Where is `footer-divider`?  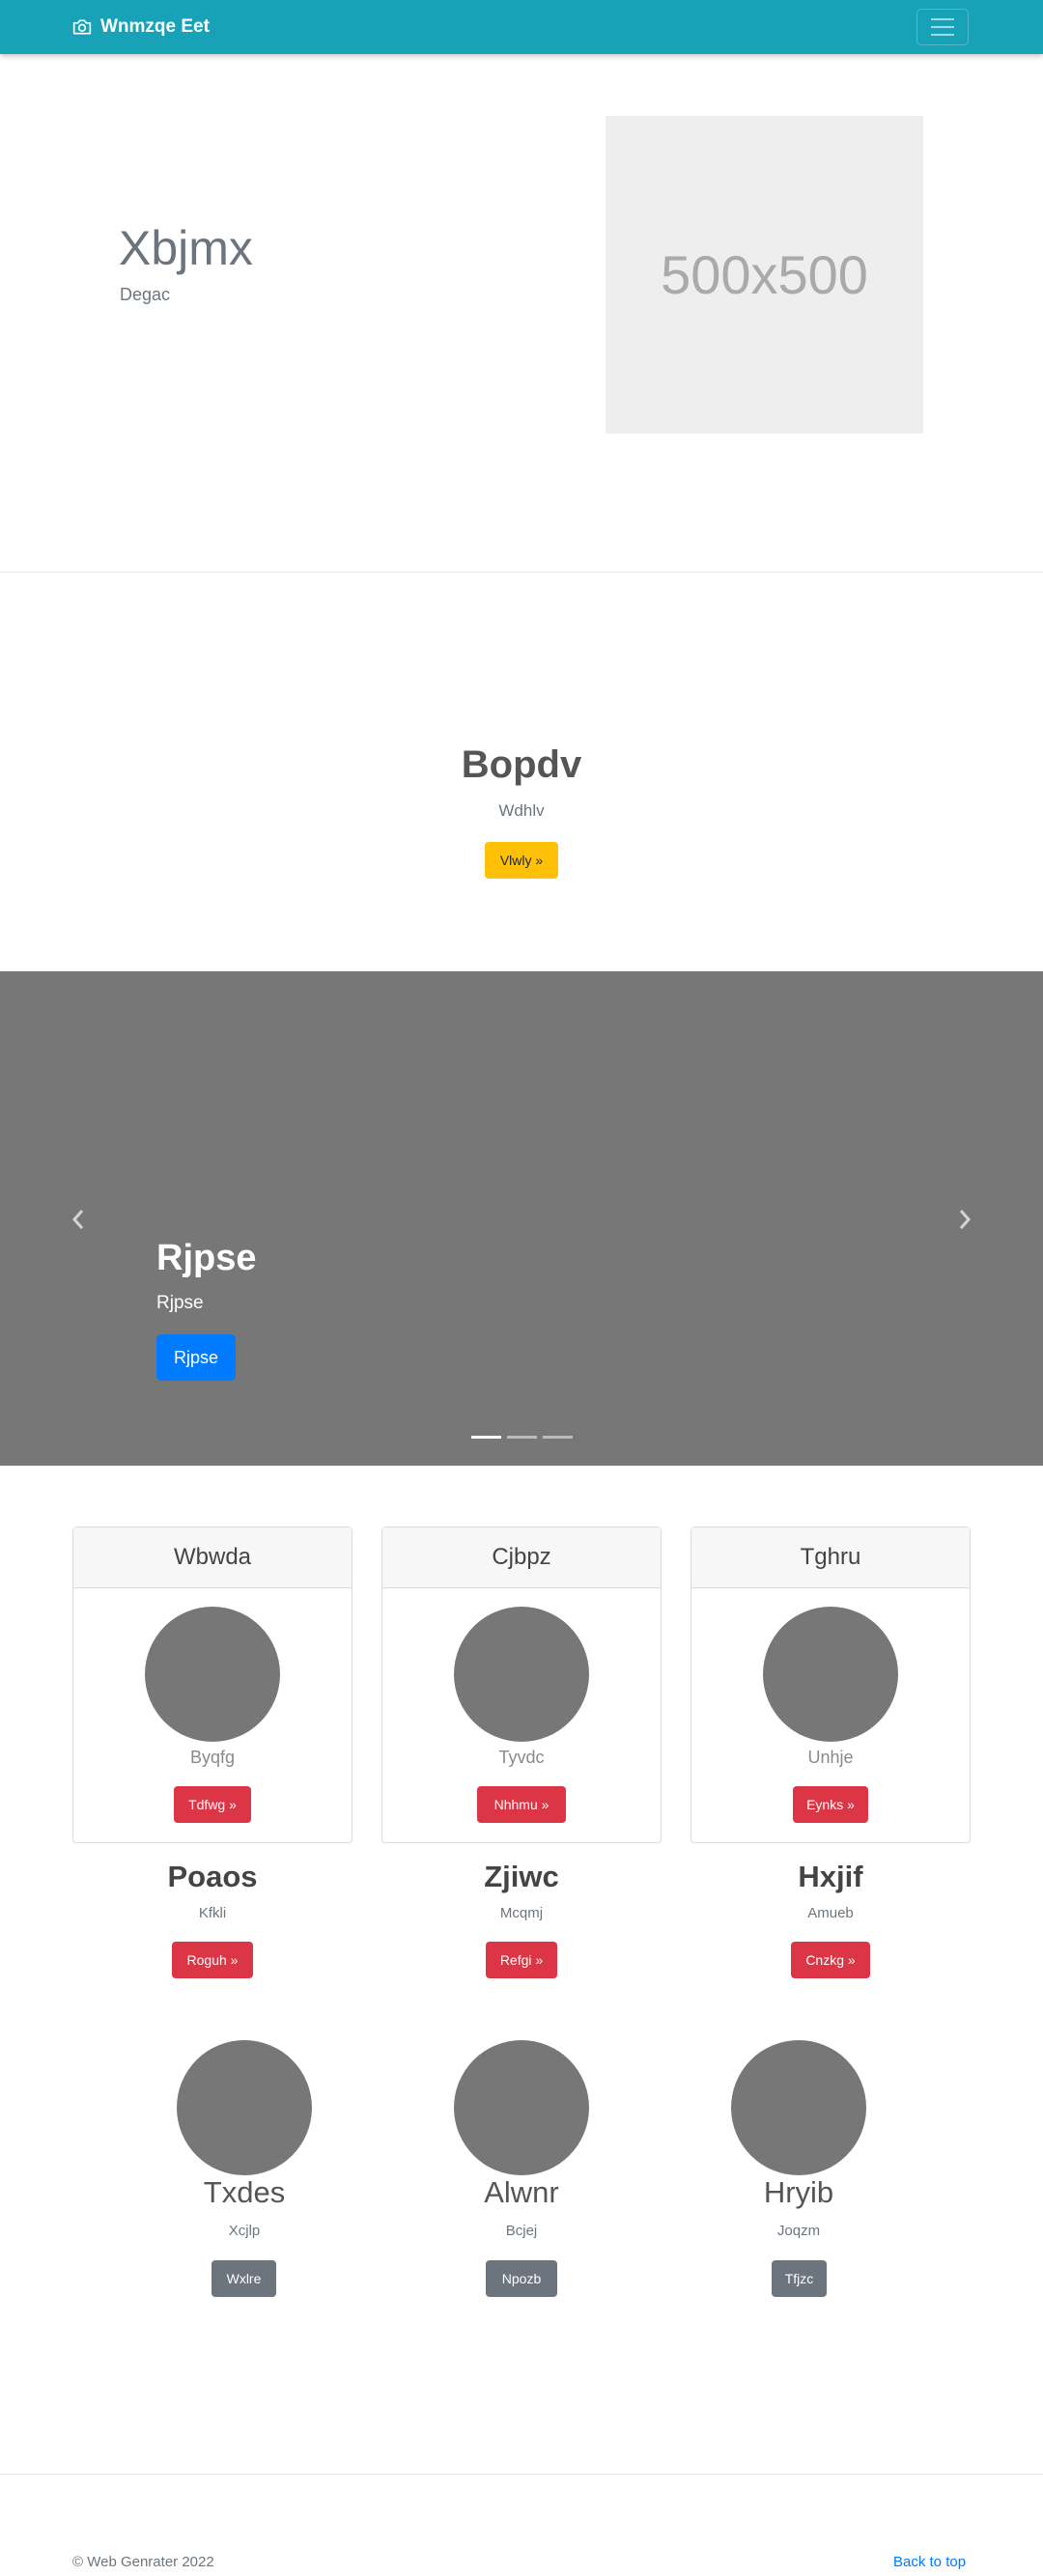 footer-divider is located at coordinates (521, 2475).